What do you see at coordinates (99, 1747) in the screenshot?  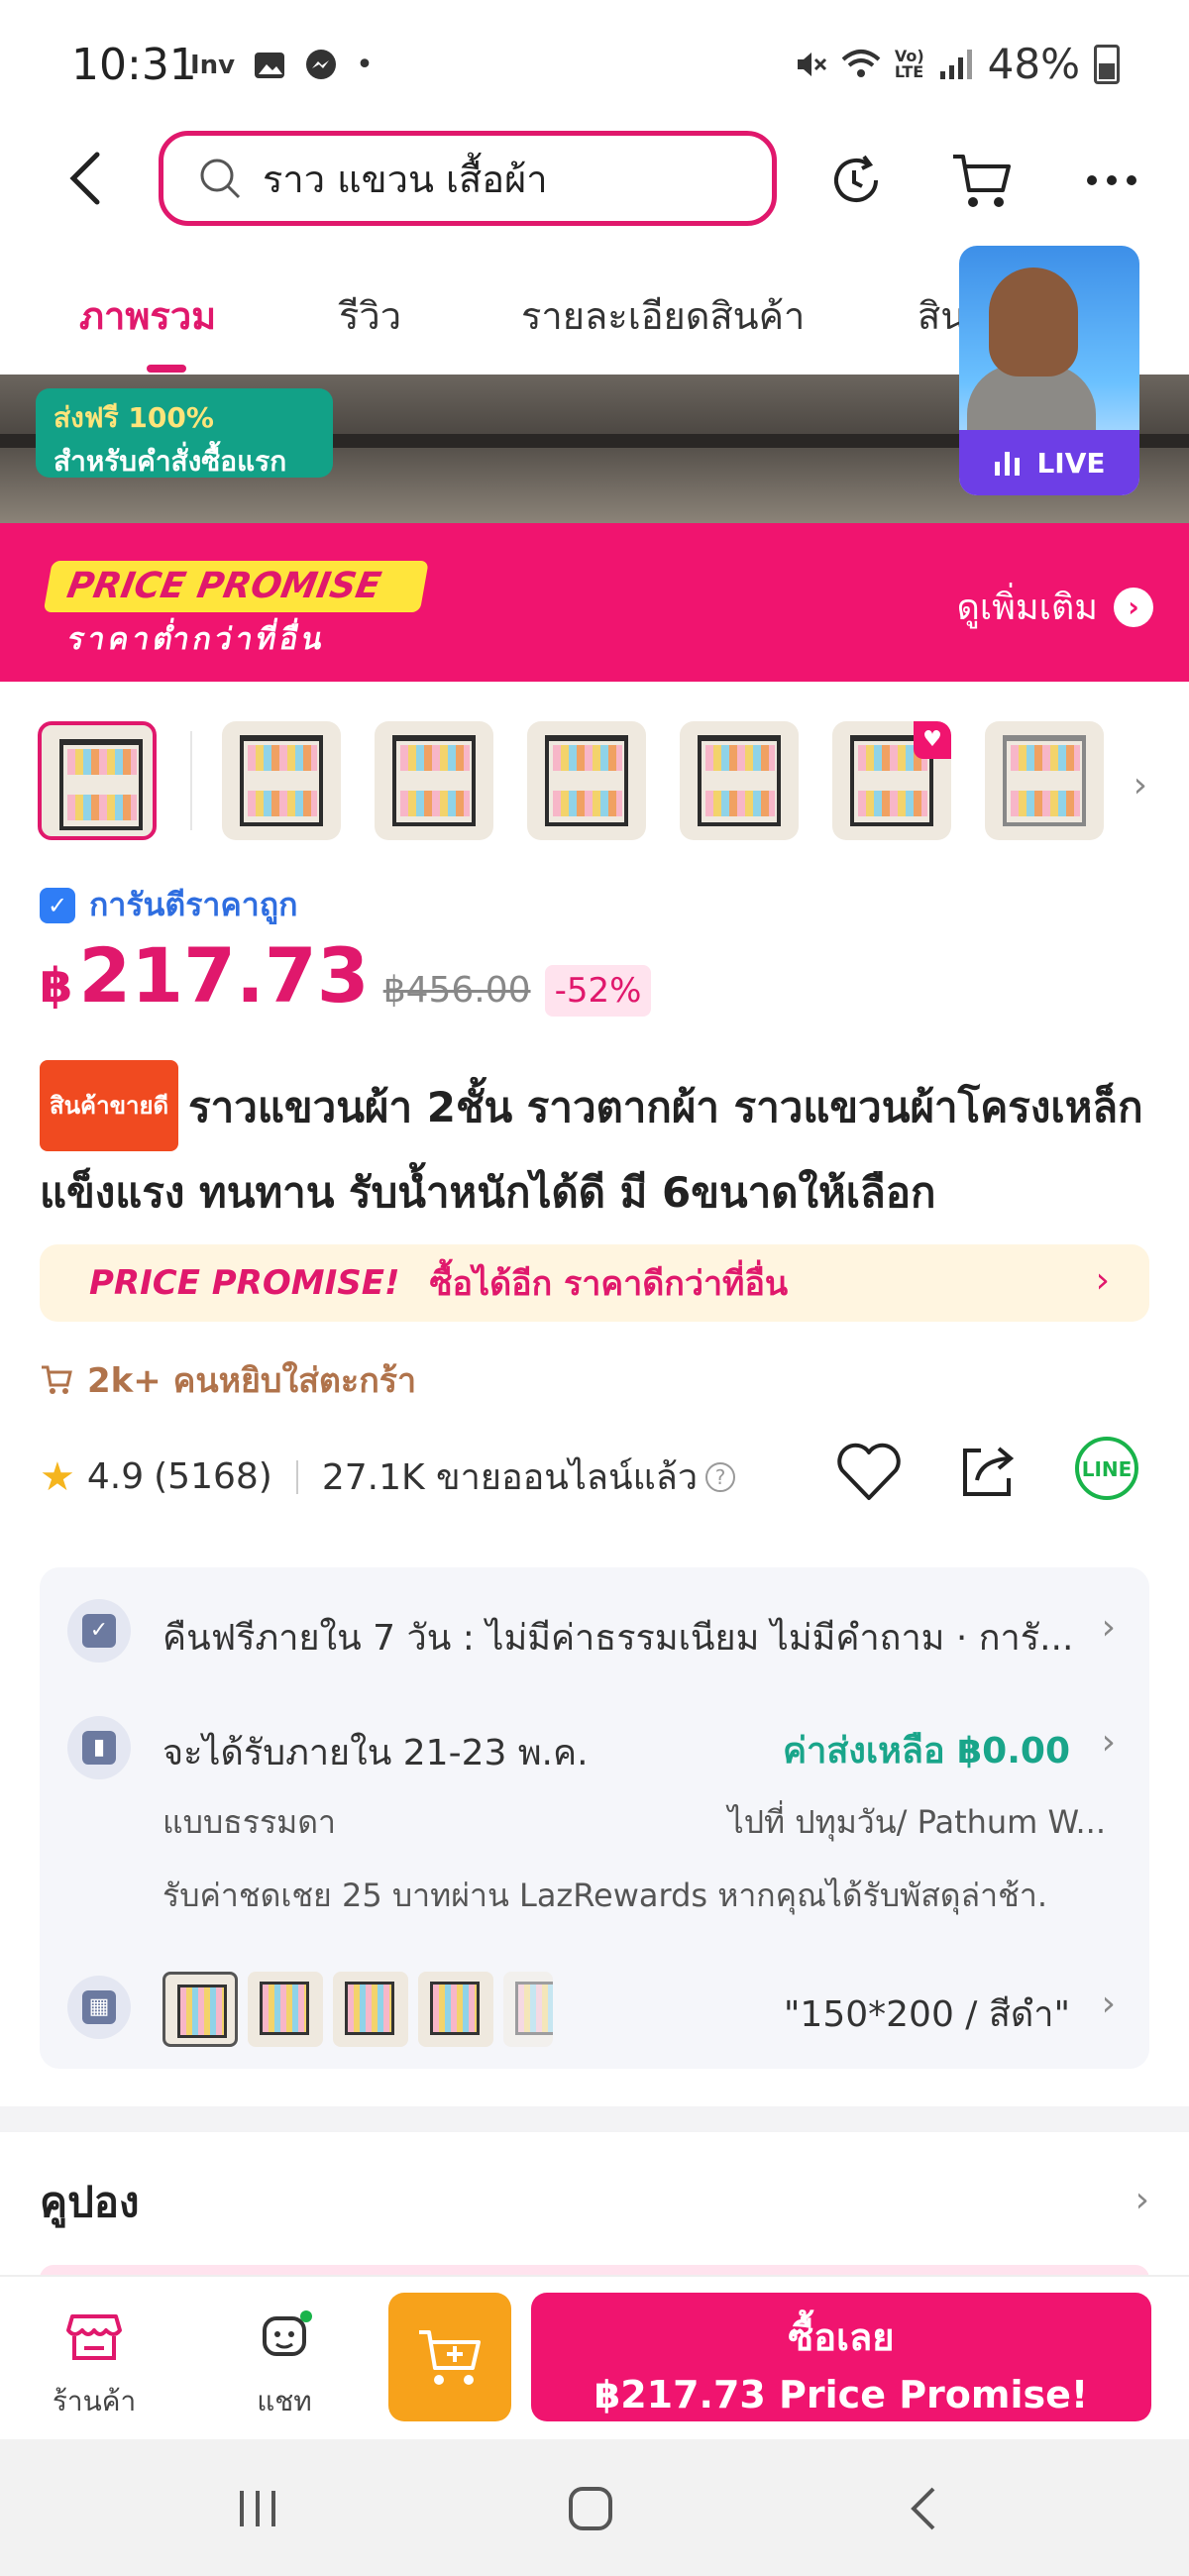 I see `delivery-box-icon: ▮` at bounding box center [99, 1747].